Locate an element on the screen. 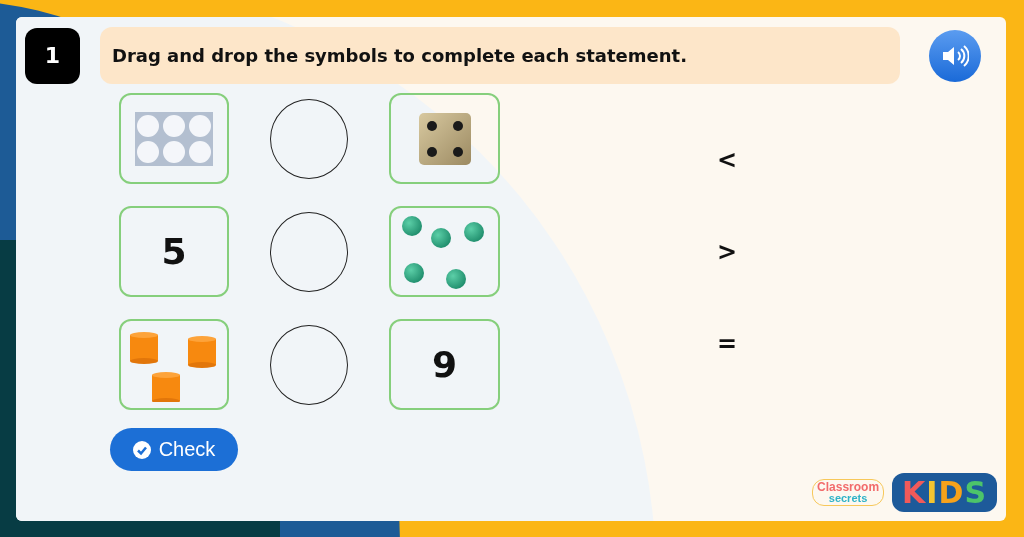 This screenshot has height=537, width=1024. symbol-tile: = is located at coordinates (727, 375).